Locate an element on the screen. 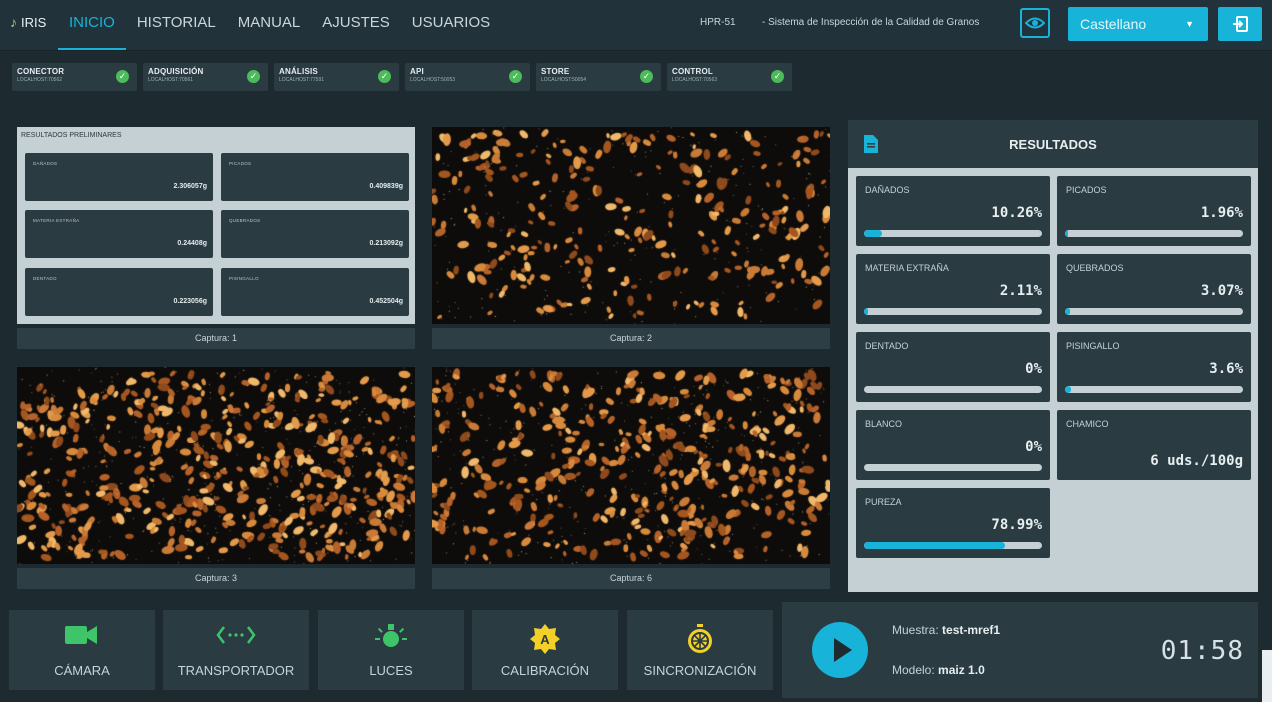 This screenshot has height=702, width=1272. light-bulb-icon is located at coordinates (391, 635).